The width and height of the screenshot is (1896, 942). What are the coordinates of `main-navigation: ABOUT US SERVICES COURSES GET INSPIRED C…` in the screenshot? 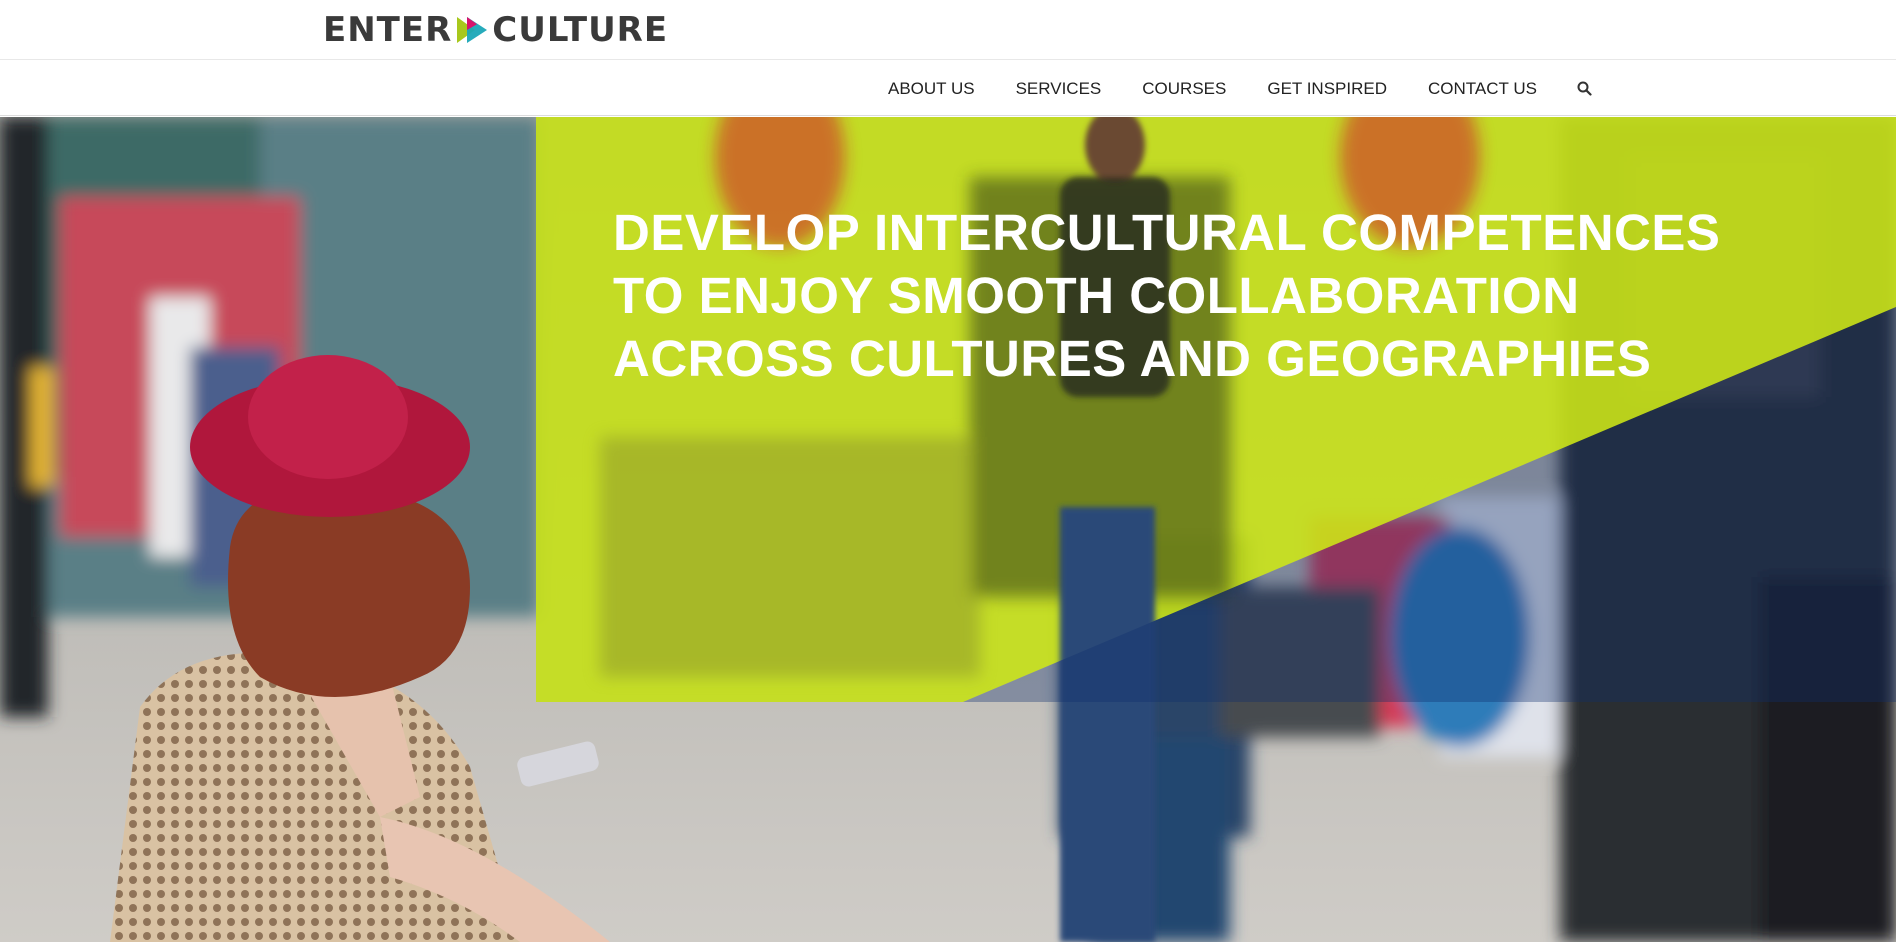 It's located at (948, 88).